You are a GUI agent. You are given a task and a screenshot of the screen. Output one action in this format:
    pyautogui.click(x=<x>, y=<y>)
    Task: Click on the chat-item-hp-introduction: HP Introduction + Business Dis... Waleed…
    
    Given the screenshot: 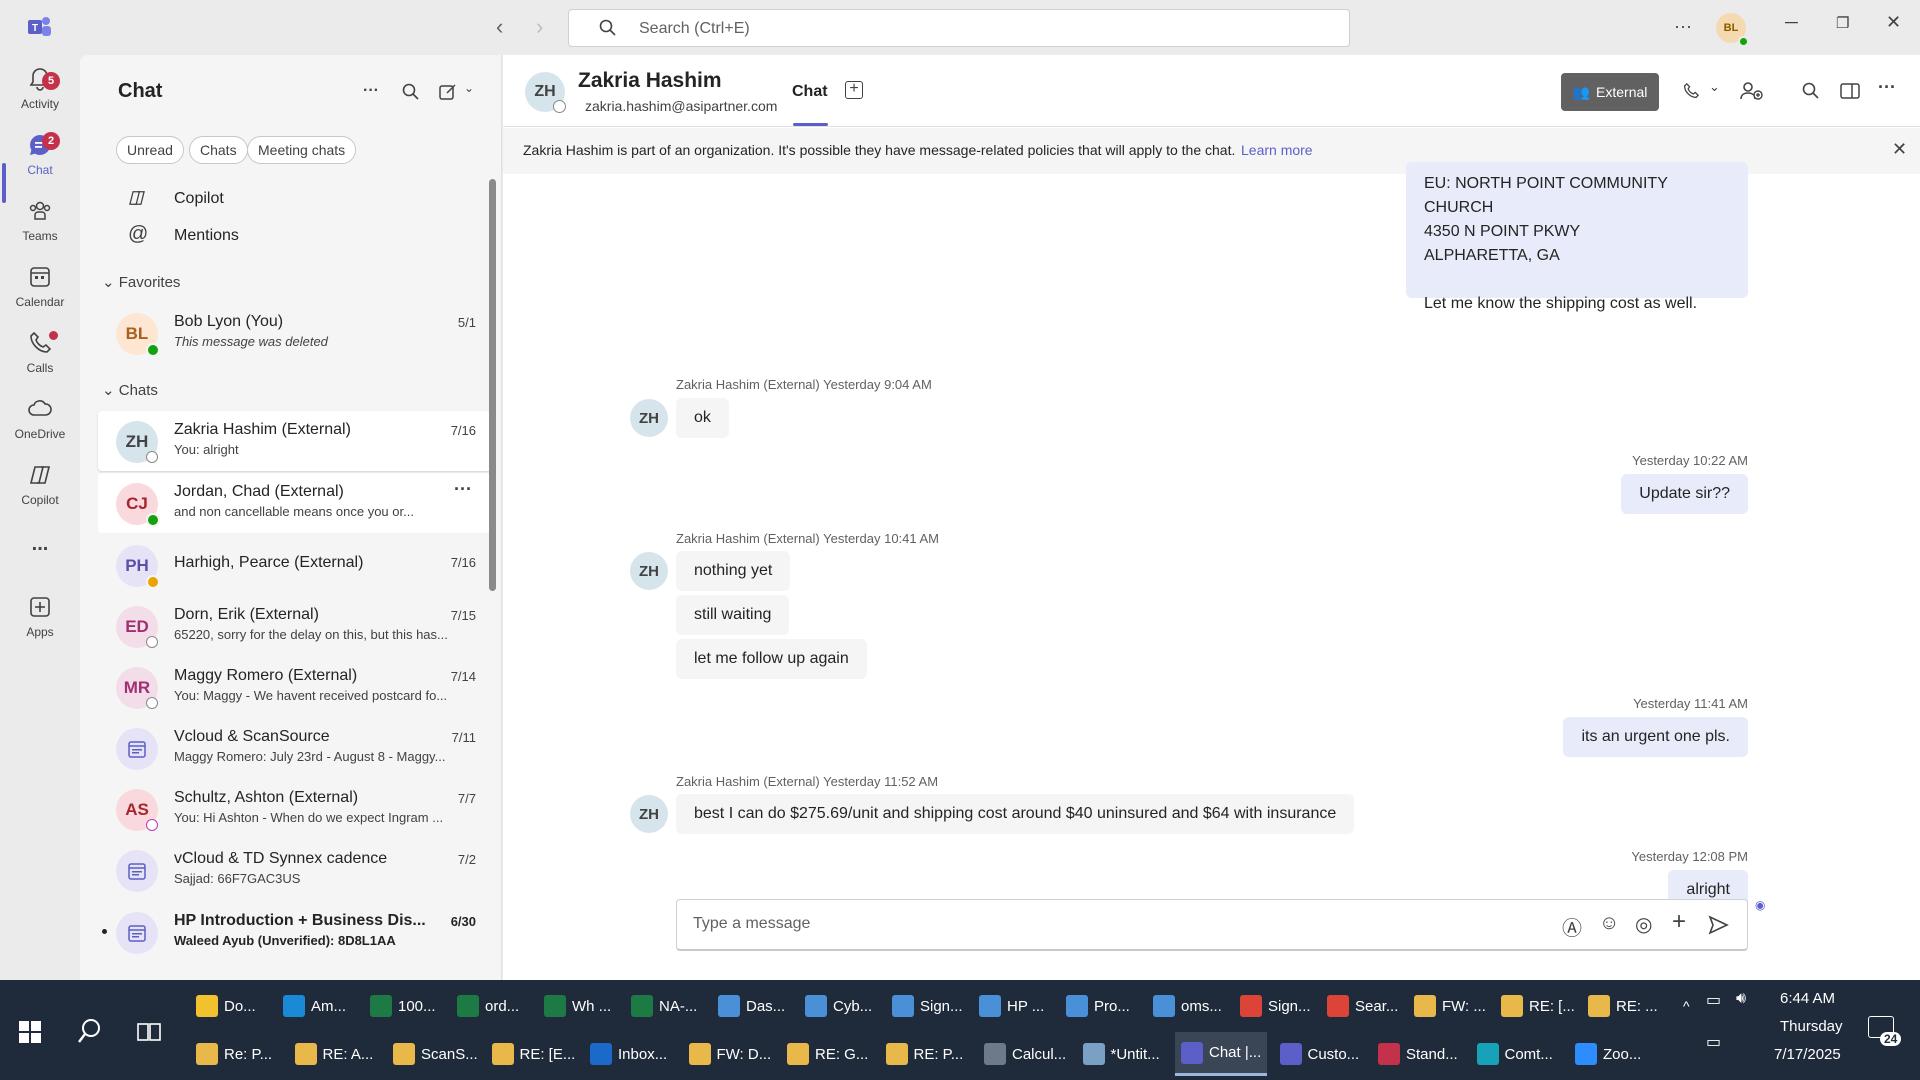 What is the action you would take?
    pyautogui.click(x=295, y=932)
    